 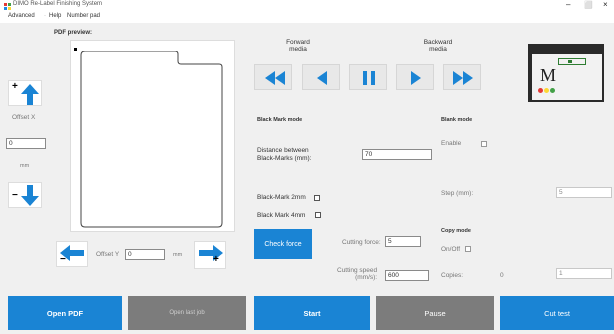 I want to click on distance-label: Distance between Black-Marks (mm):, so click(x=284, y=154).